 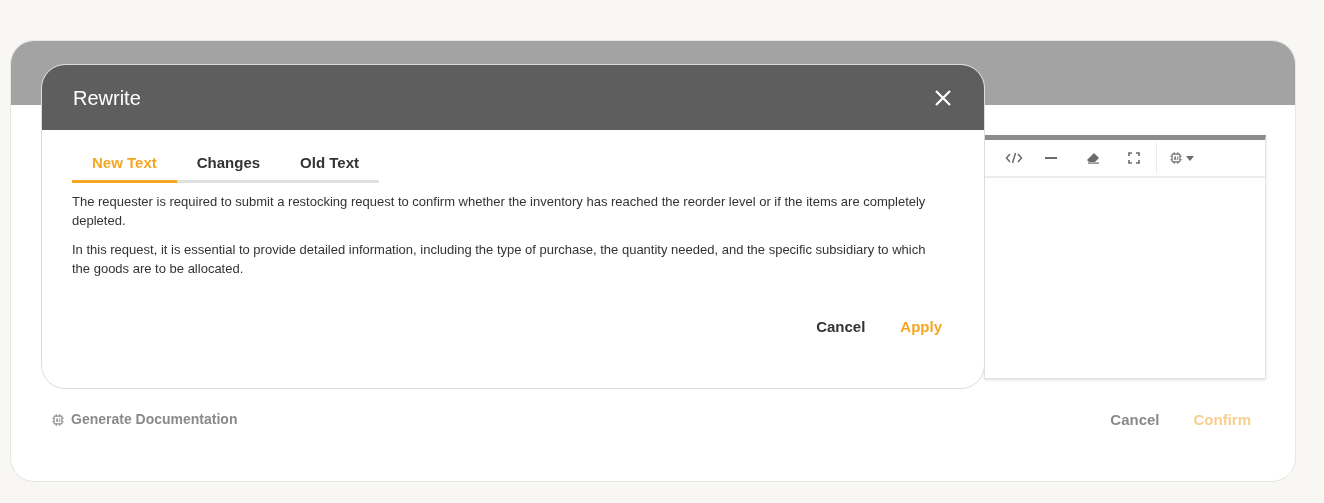 I want to click on rewritten-paragraph: In this request, it is essential to provide detailed information, including the type of purchase, the quantity needed, and the specific subsidiary to which the goods are to be allocated., so click(x=499, y=259).